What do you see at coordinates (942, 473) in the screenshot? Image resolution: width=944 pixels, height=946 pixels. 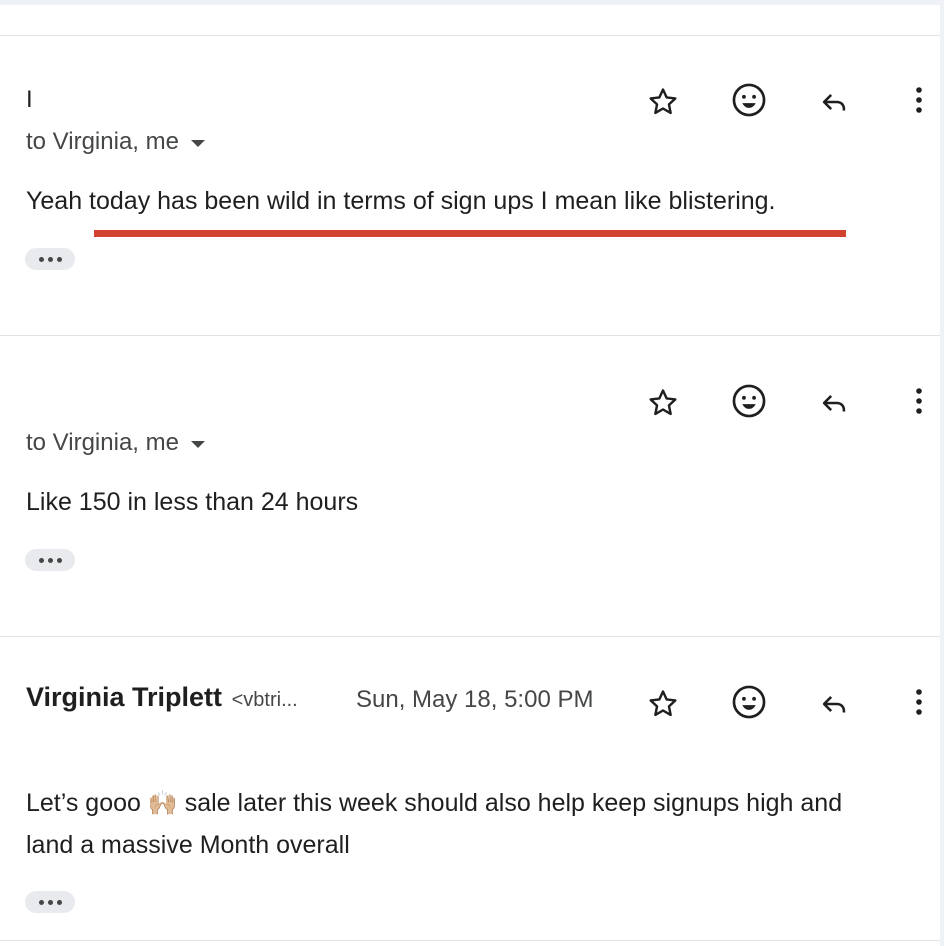 I see `right-gutter` at bounding box center [942, 473].